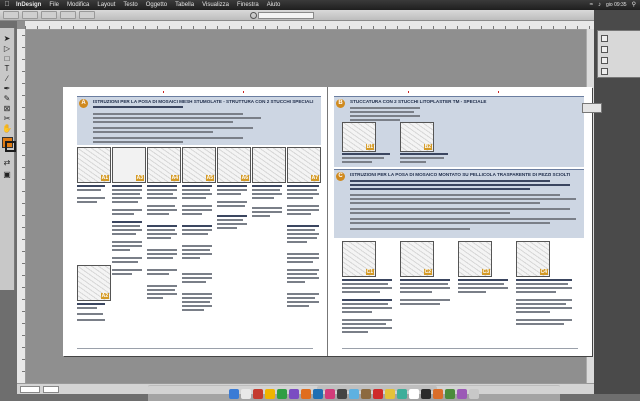 This screenshot has width=640, height=401. I want to click on clock: gio 09:35, so click(616, 5).